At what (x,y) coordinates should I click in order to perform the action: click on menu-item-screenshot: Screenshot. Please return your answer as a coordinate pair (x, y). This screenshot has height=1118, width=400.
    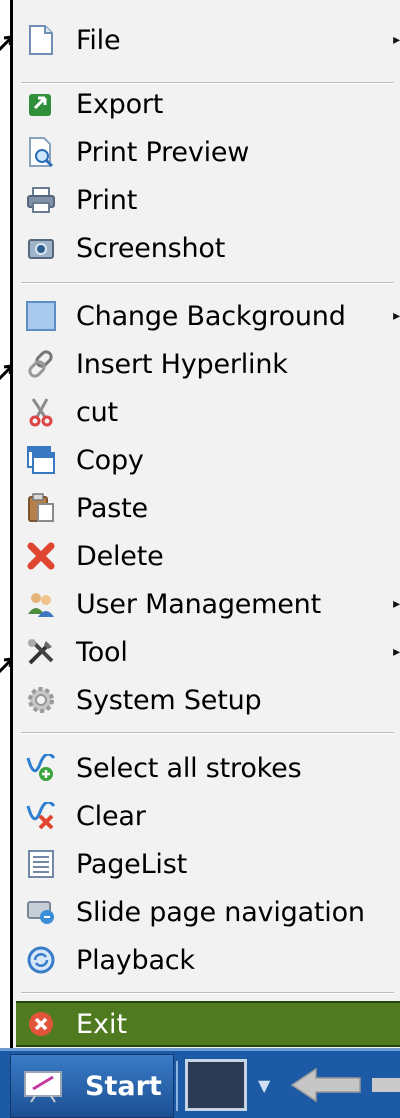
    Looking at the image, I should click on (208, 248).